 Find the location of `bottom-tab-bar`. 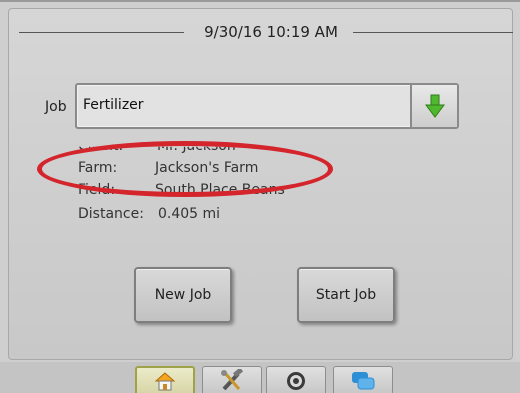

bottom-tab-bar is located at coordinates (260, 377).